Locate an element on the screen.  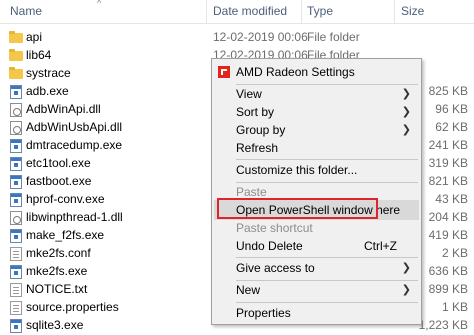
file-name: sqlite3.exe is located at coordinates (55, 325).